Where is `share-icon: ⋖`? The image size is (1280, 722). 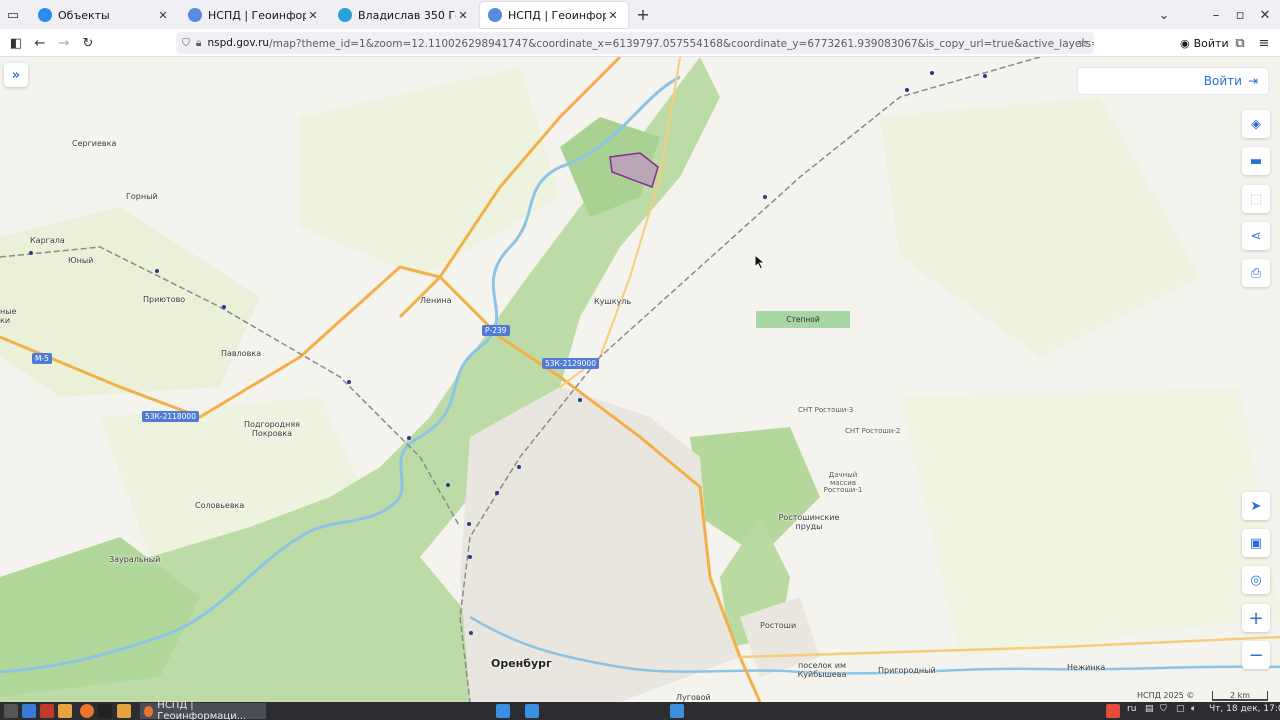 share-icon: ⋖ is located at coordinates (1256, 236).